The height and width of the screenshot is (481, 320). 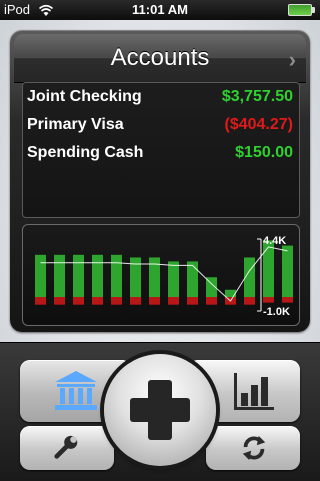 What do you see at coordinates (292, 60) in the screenshot?
I see `chevron-right-icon: ›` at bounding box center [292, 60].